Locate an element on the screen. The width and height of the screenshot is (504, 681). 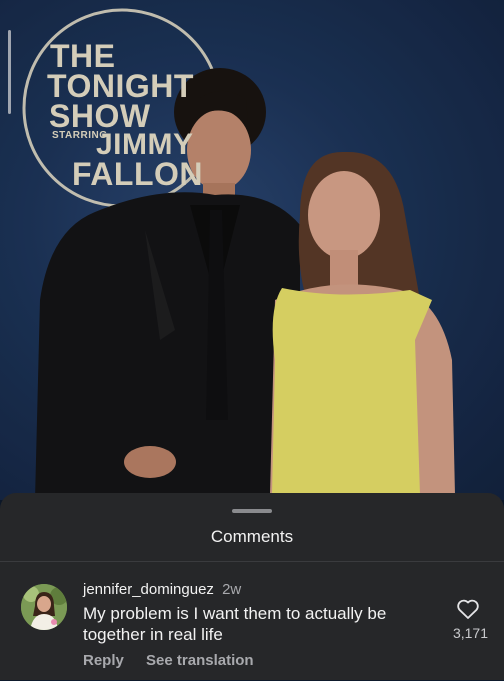
comments-title: Comments is located at coordinates (252, 536).